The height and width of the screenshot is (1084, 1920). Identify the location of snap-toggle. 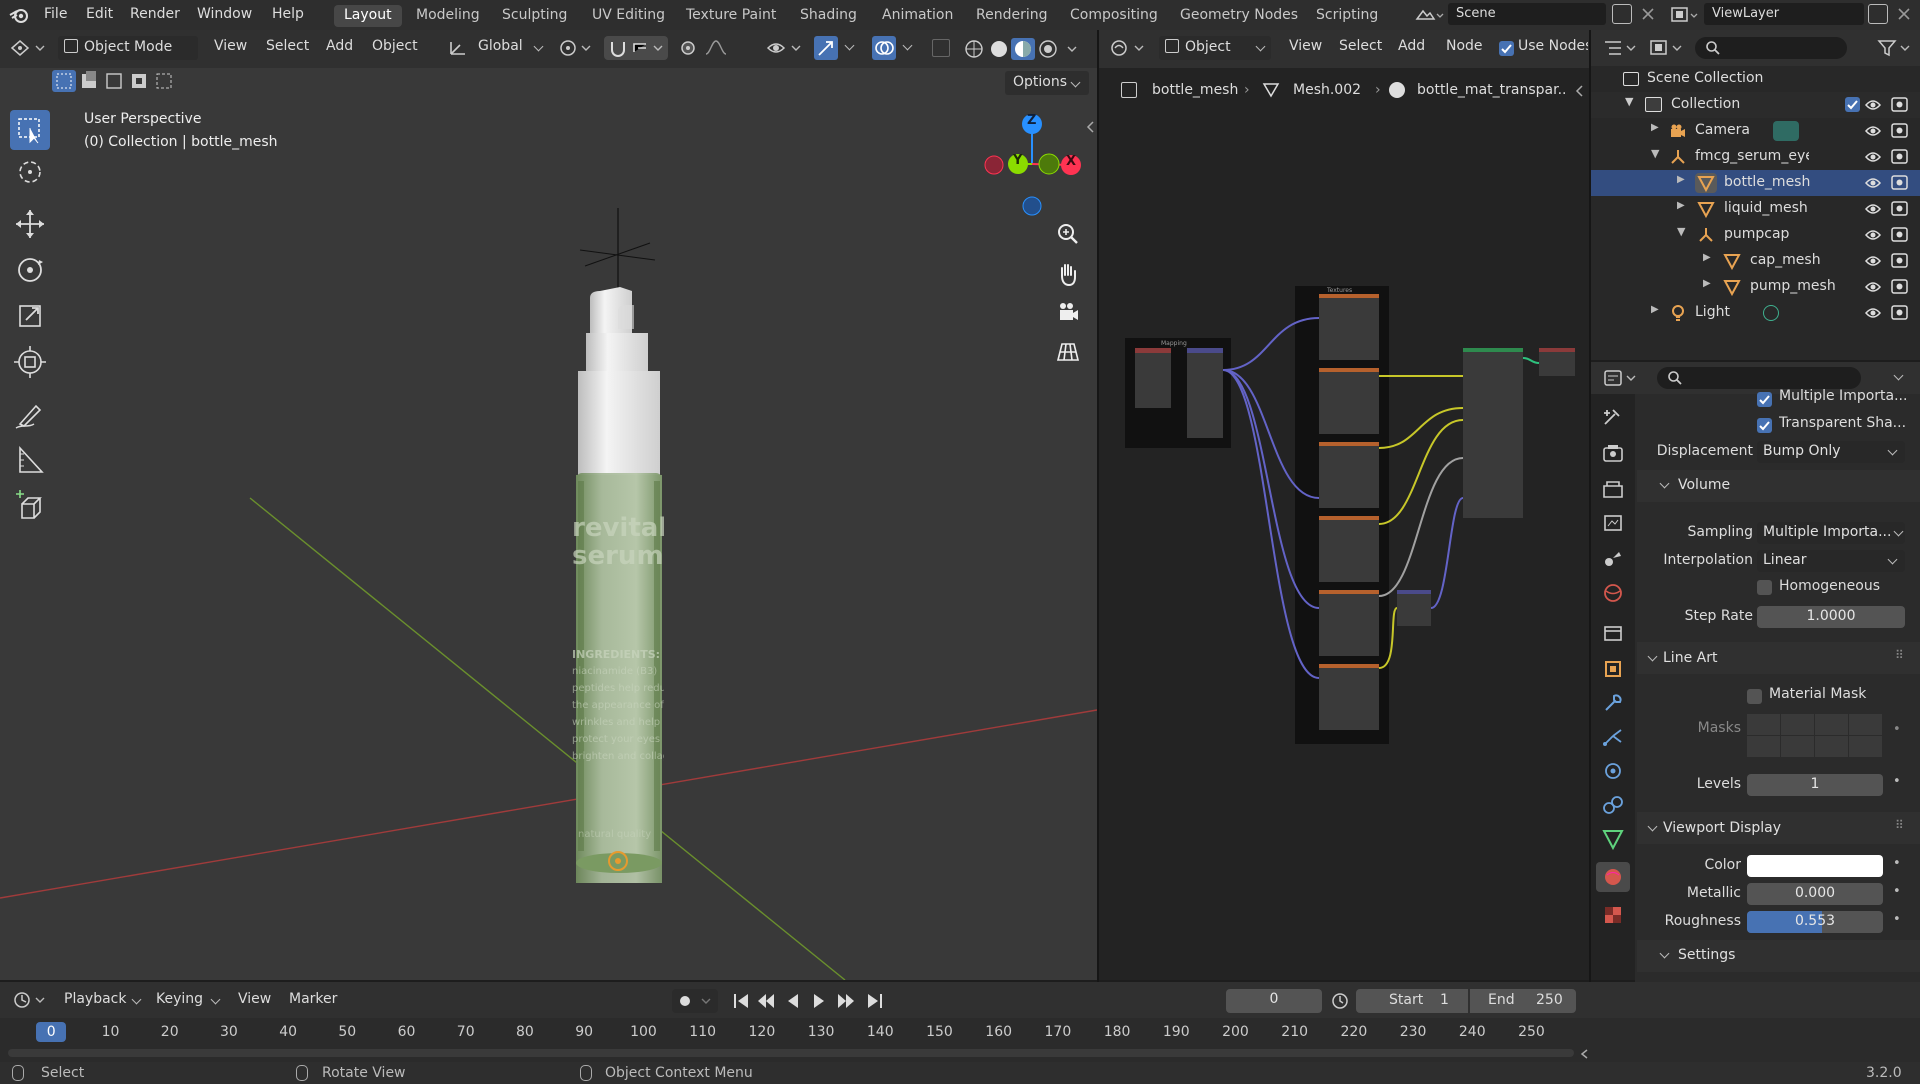
(636, 48).